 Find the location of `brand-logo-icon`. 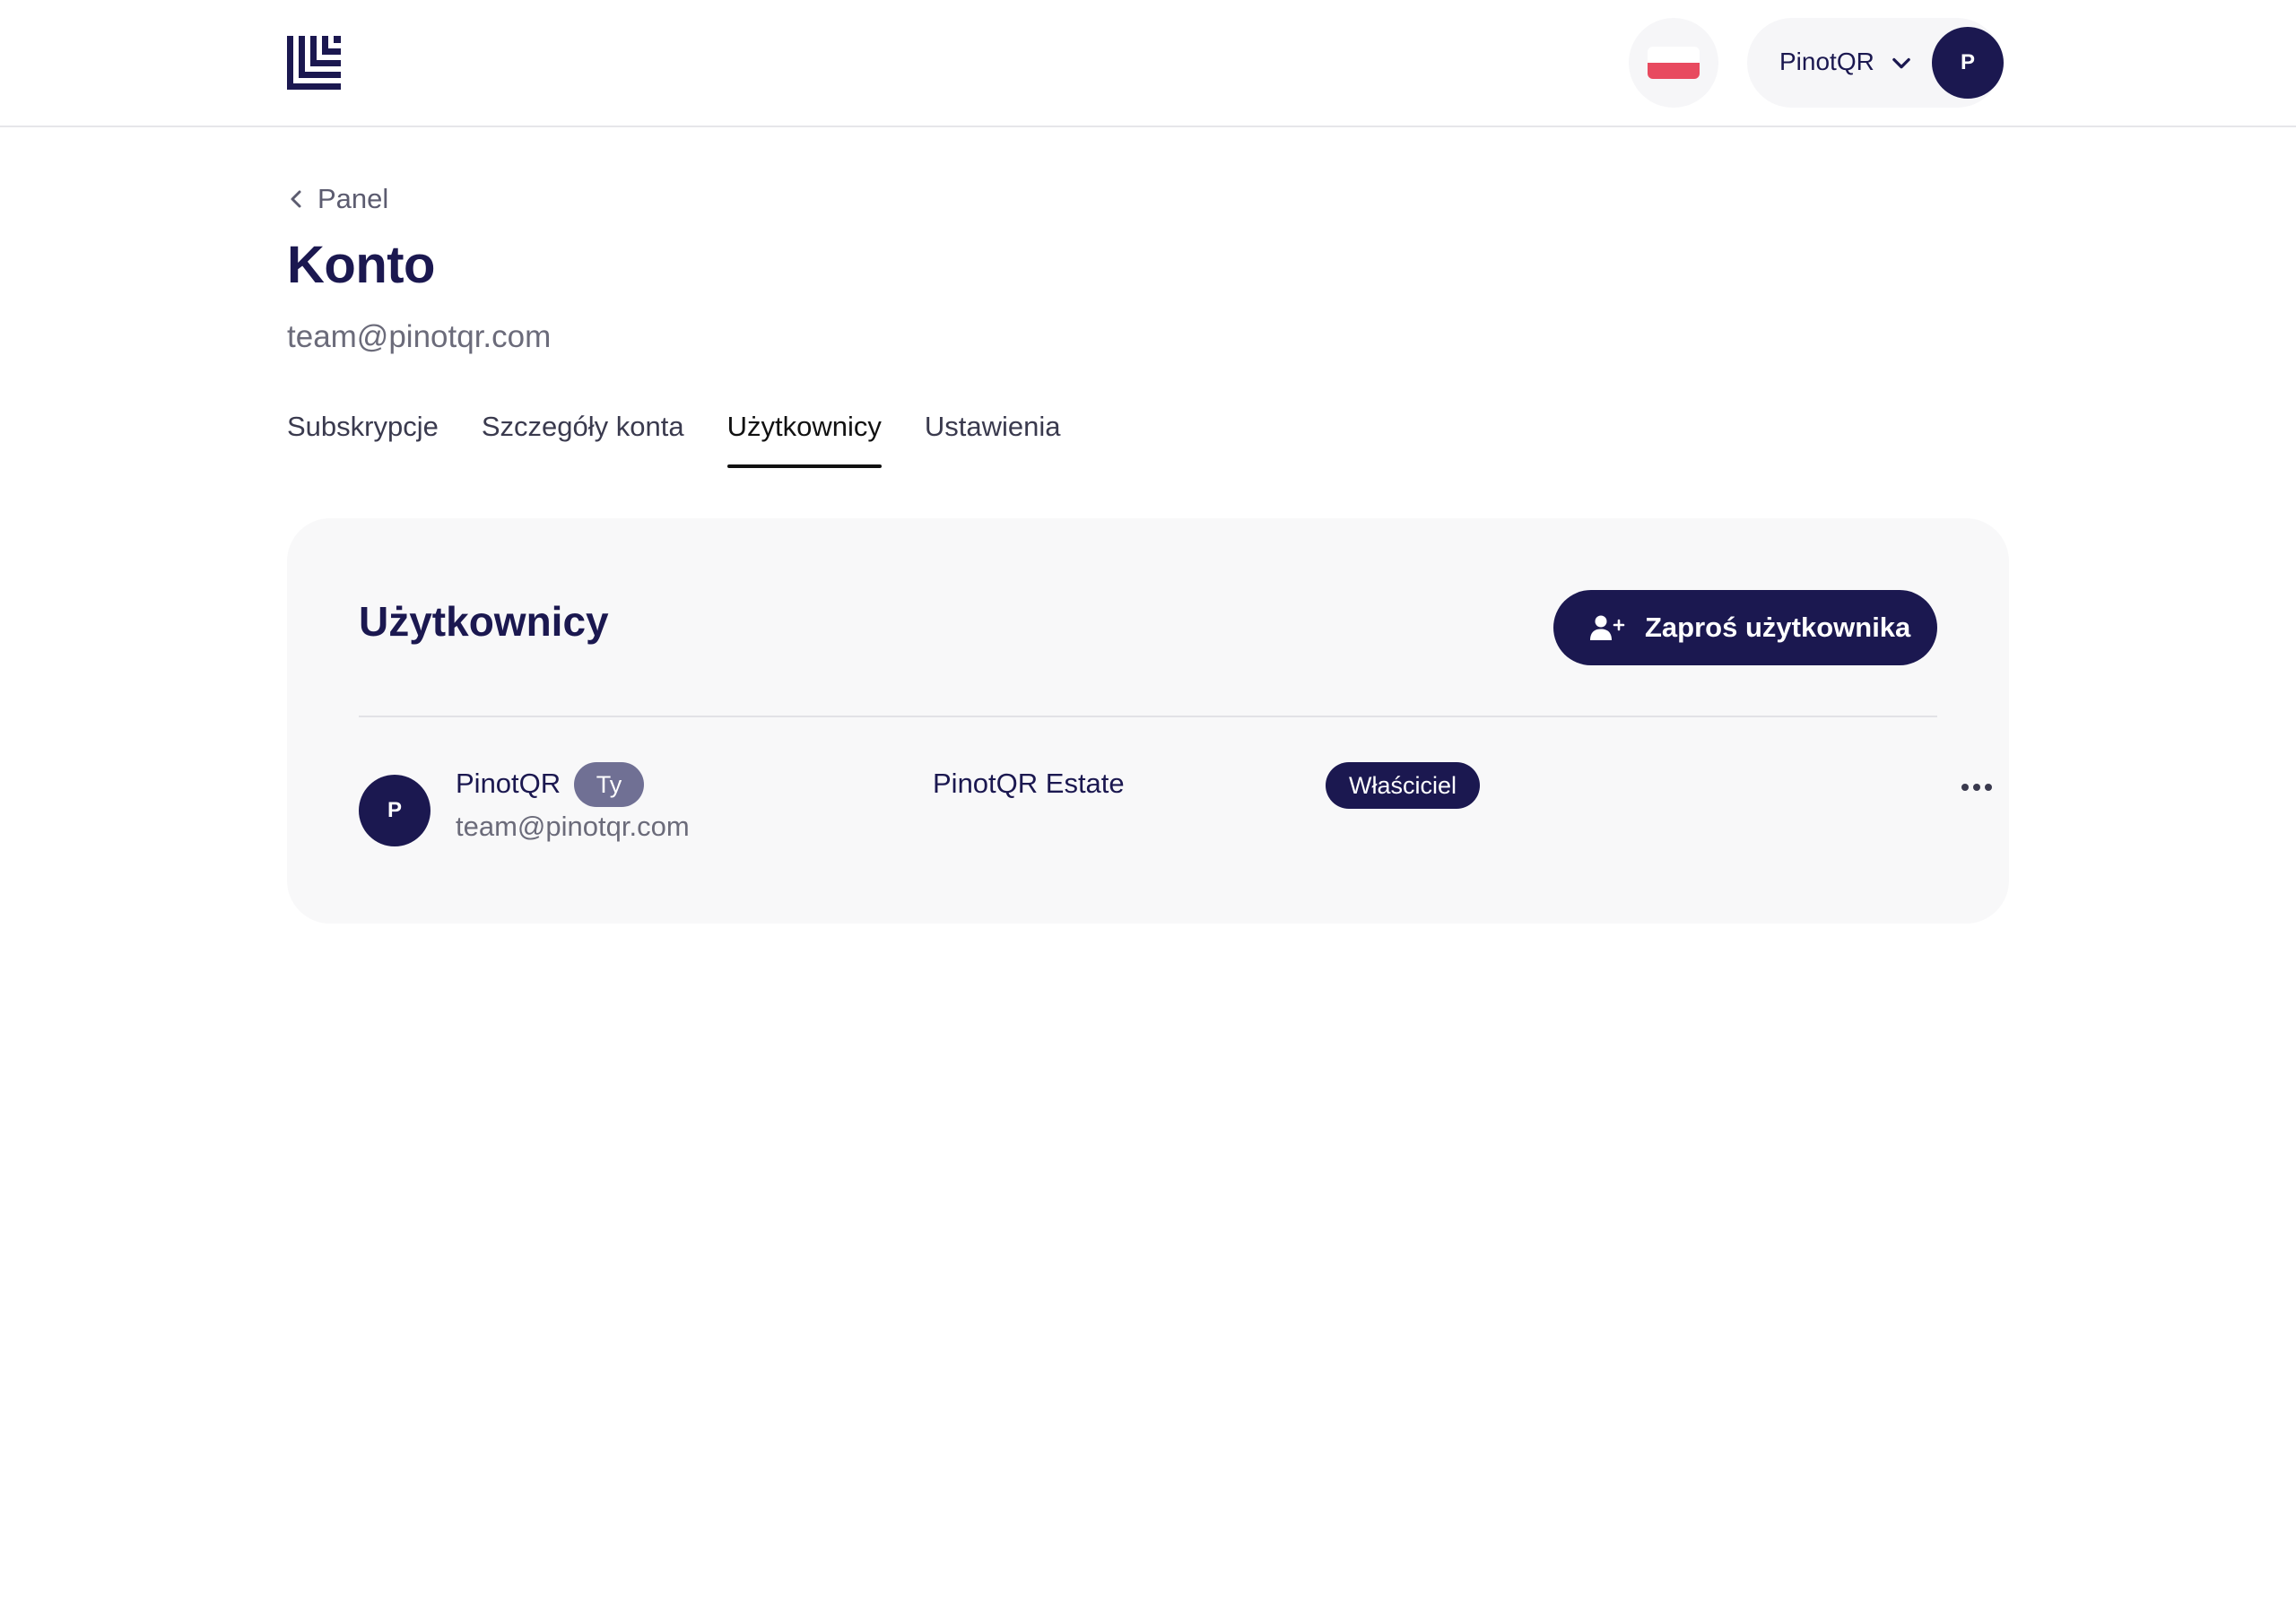

brand-logo-icon is located at coordinates (314, 63).